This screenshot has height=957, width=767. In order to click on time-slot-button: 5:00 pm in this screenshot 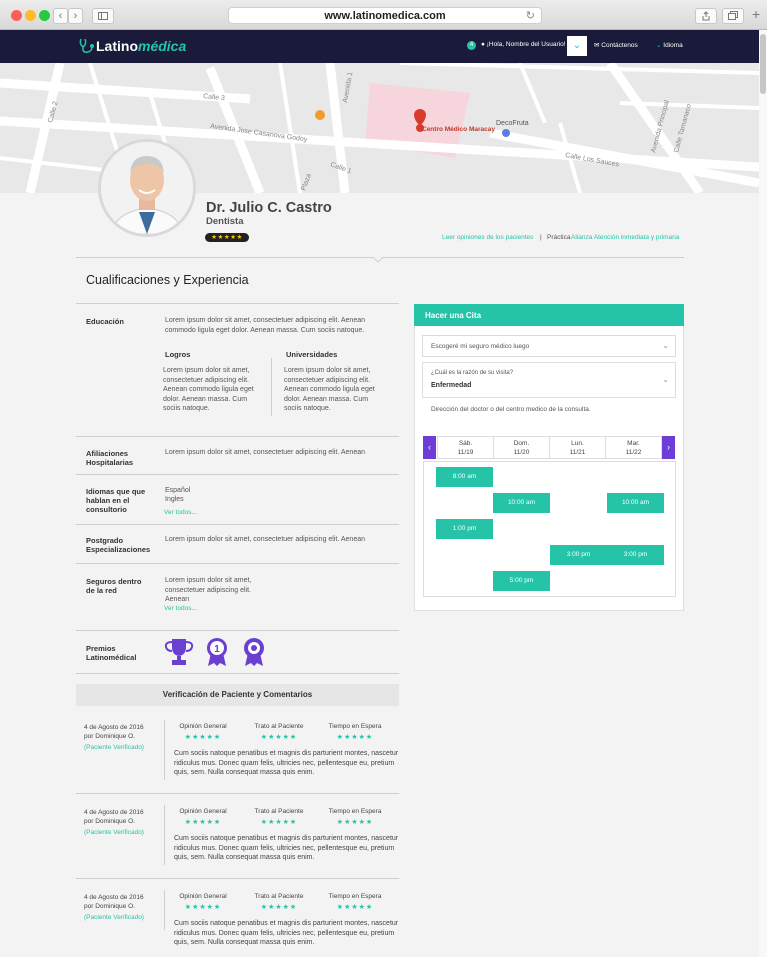, I will do `click(521, 581)`.